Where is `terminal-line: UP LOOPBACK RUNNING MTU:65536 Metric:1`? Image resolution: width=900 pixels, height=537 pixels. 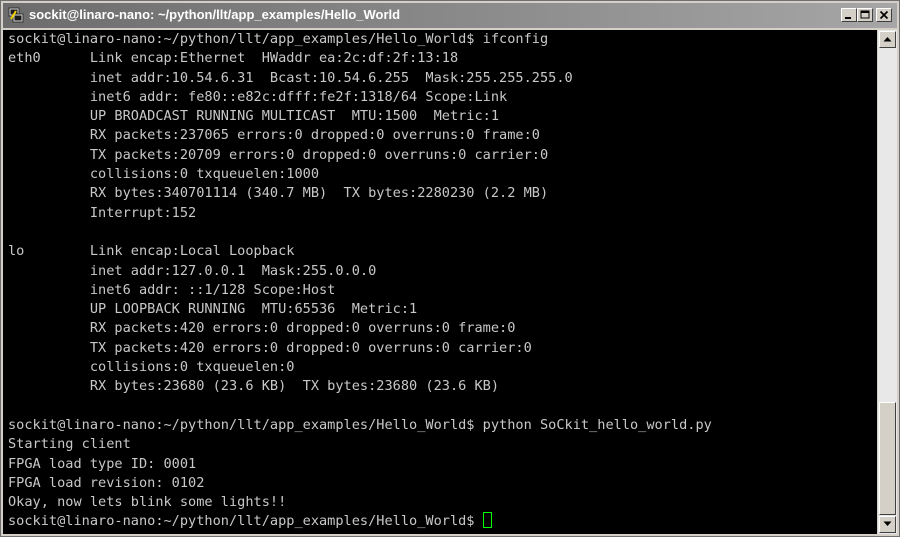 terminal-line: UP LOOPBACK RUNNING MTU:65536 Metric:1 is located at coordinates (213, 309).